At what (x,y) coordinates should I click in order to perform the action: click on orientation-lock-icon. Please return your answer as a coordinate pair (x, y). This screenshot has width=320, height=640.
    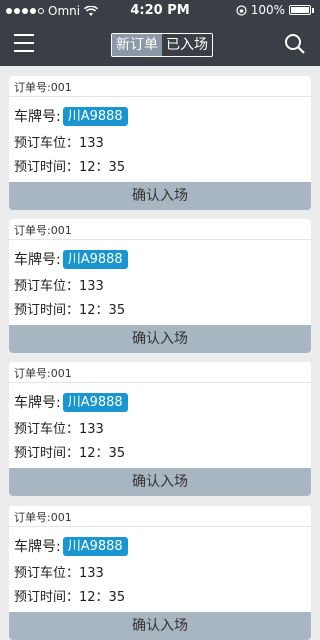
    Looking at the image, I should click on (241, 10).